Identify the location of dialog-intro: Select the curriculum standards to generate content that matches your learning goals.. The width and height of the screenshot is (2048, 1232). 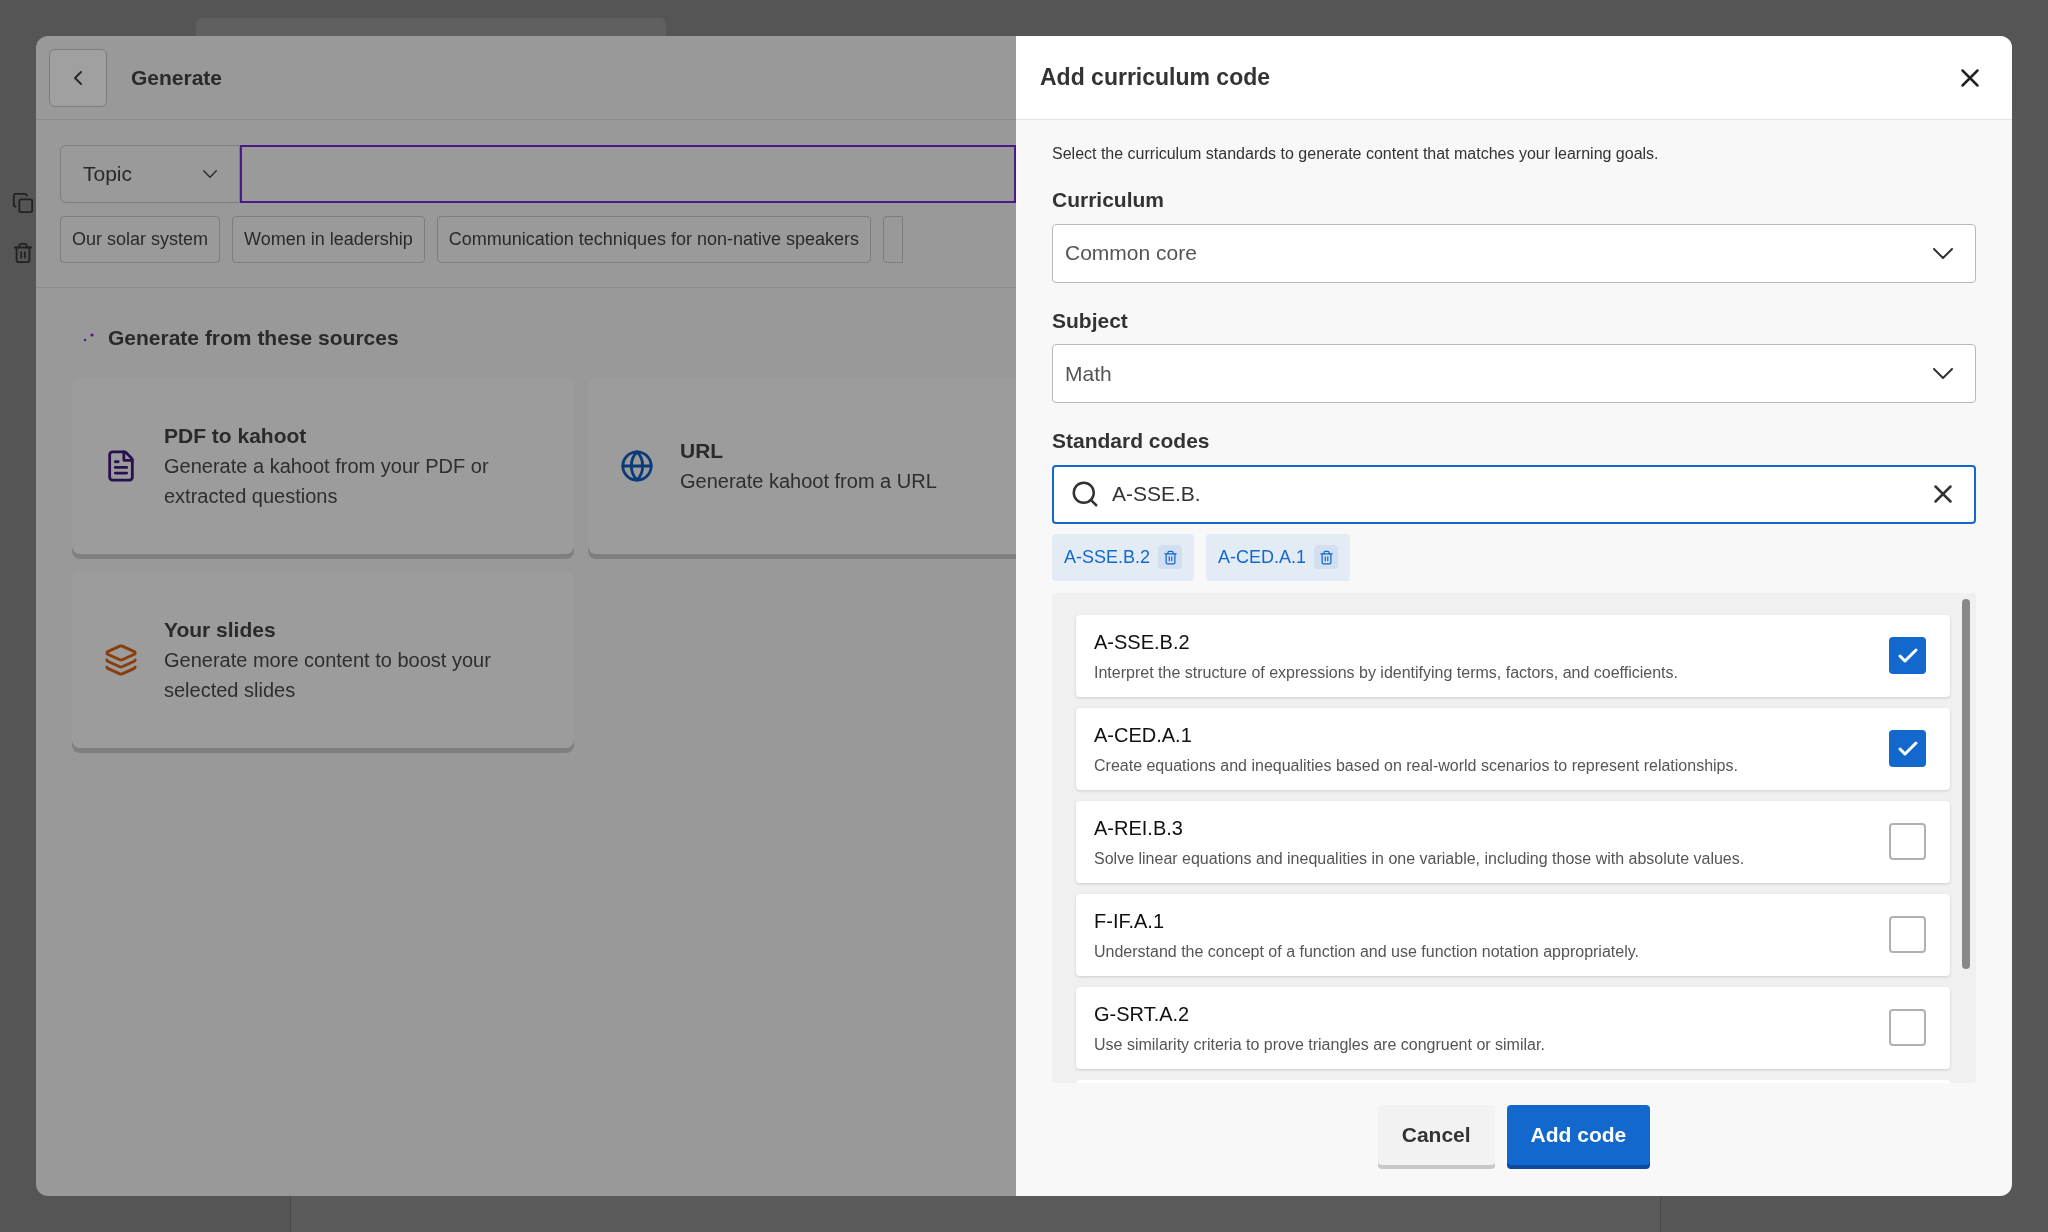
(1356, 154).